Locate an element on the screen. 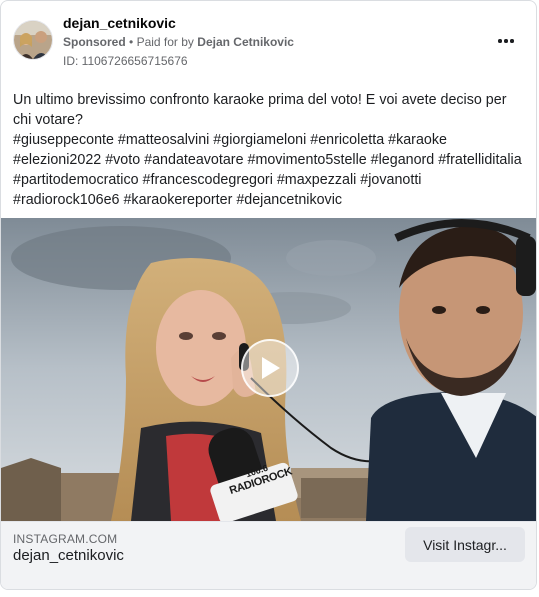 Image resolution: width=539 pixels, height=597 pixels. more-horizontal-icon is located at coordinates (500, 41).